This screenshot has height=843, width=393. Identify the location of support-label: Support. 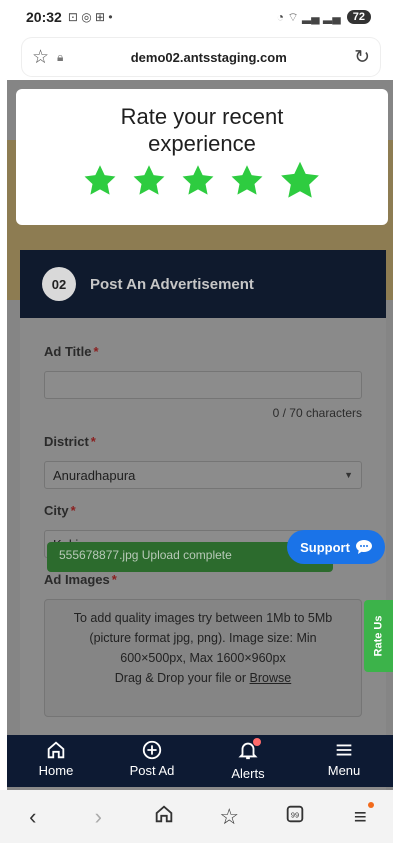
(325, 547).